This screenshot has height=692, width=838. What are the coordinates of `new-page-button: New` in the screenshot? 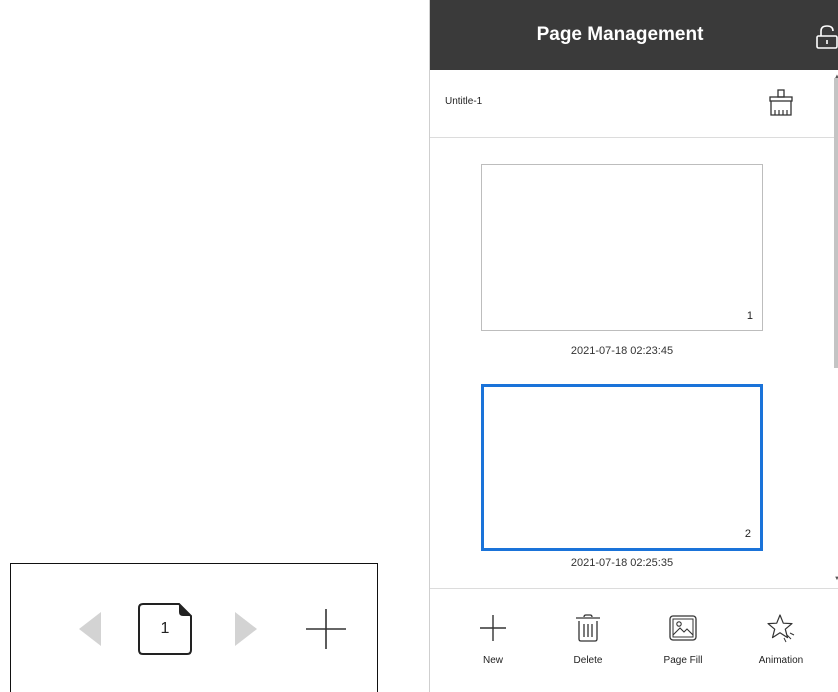 It's located at (493, 640).